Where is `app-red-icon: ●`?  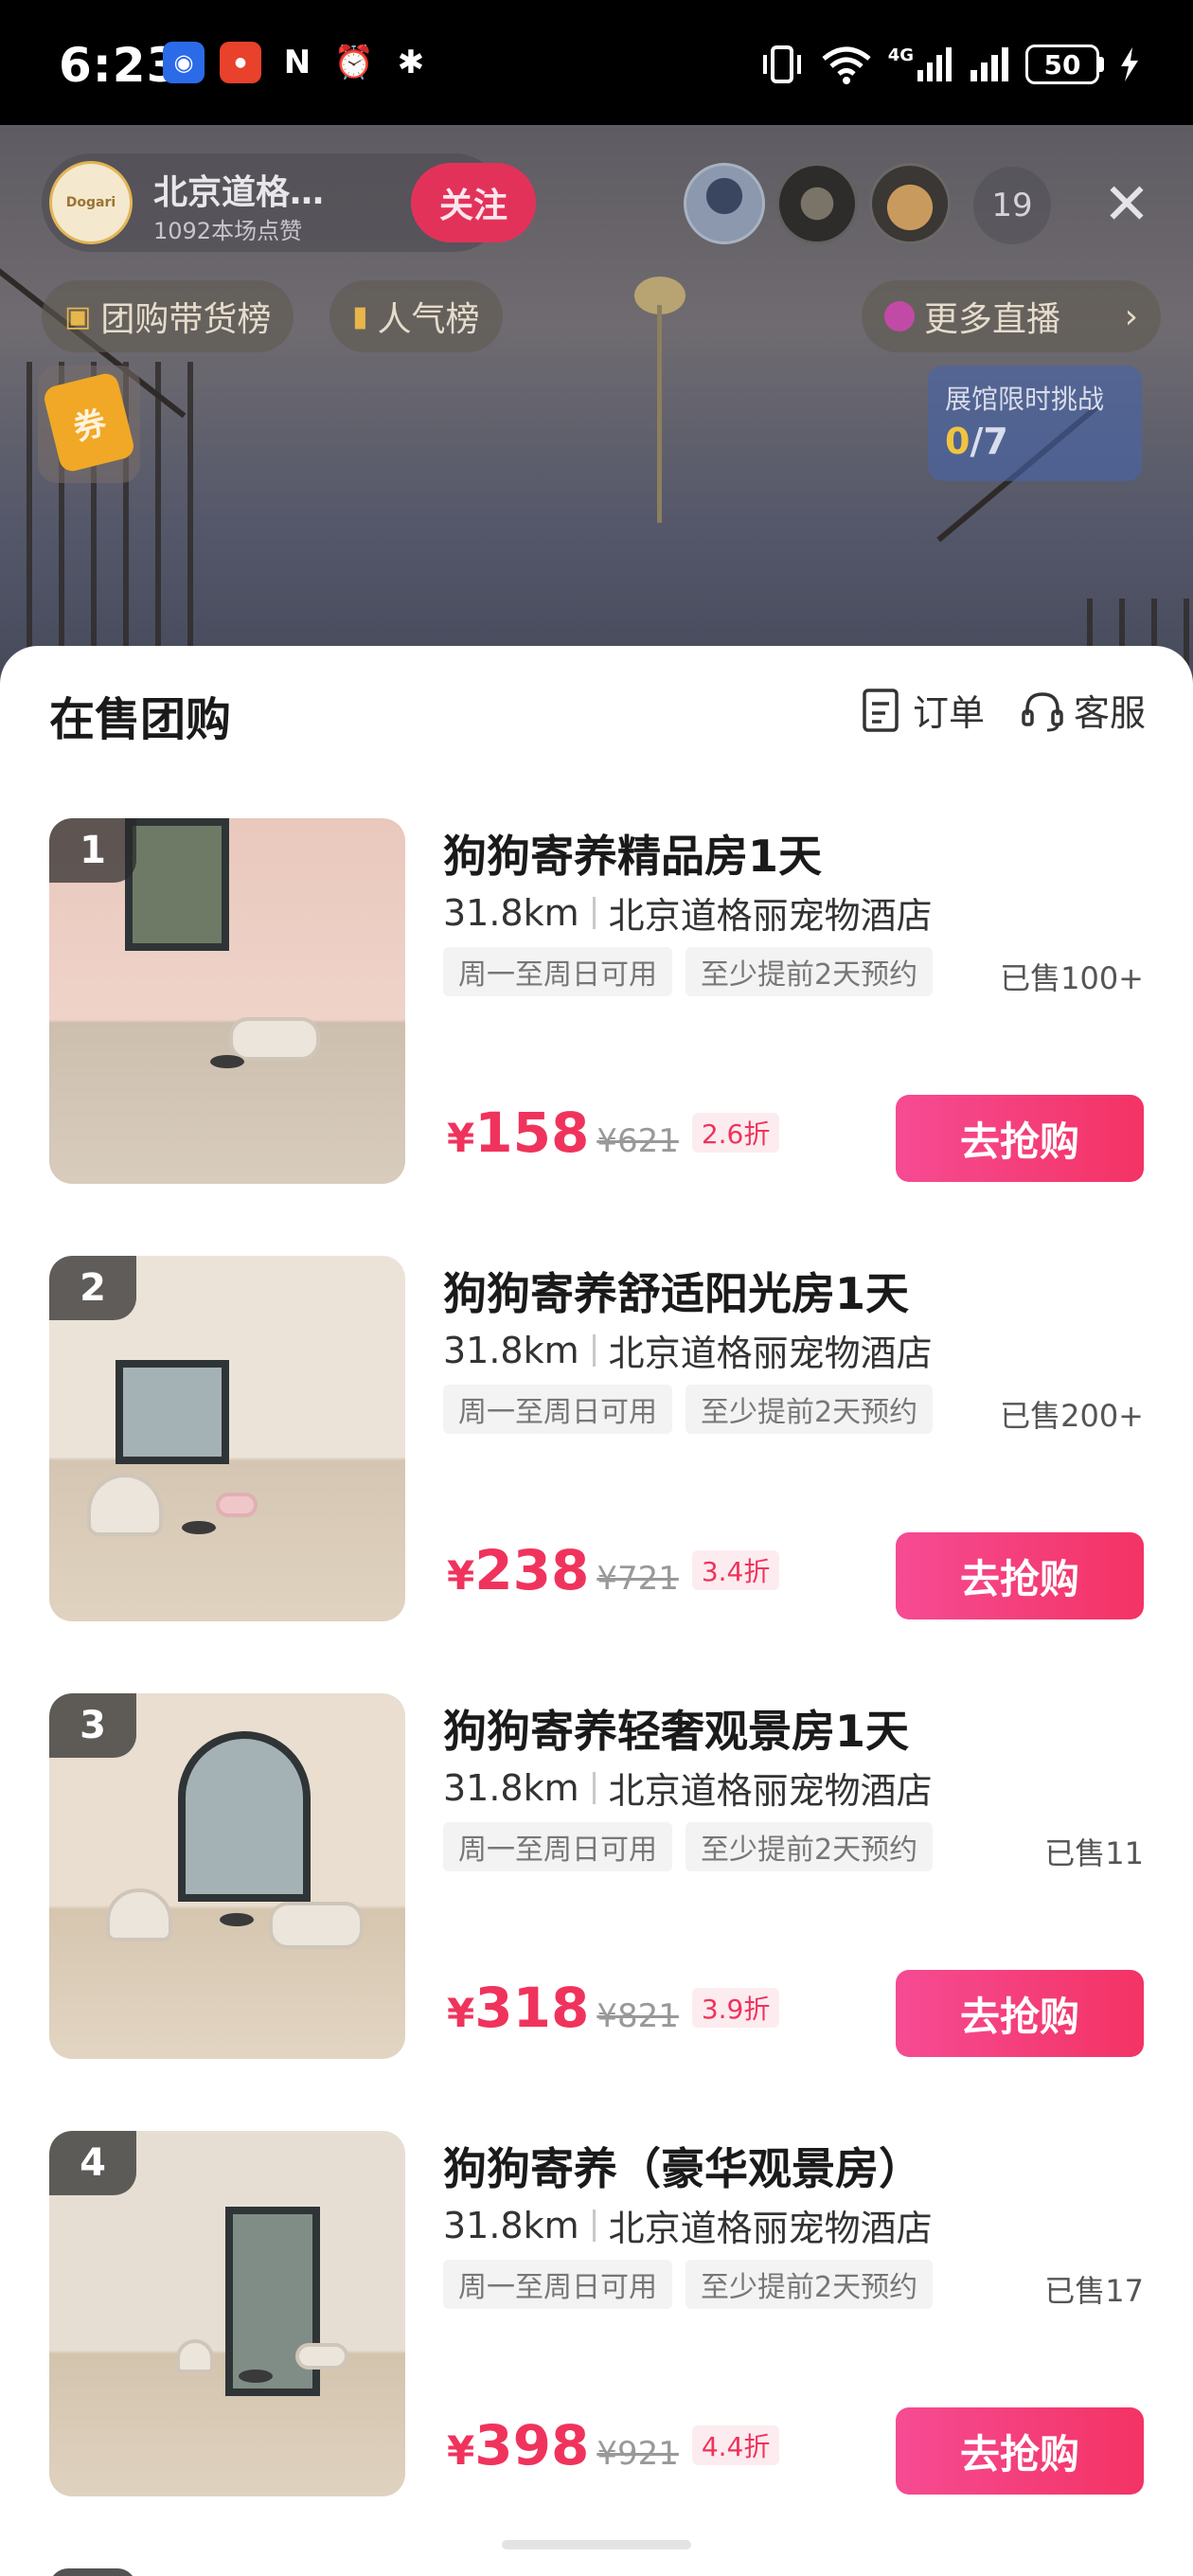
app-red-icon: ● is located at coordinates (240, 62).